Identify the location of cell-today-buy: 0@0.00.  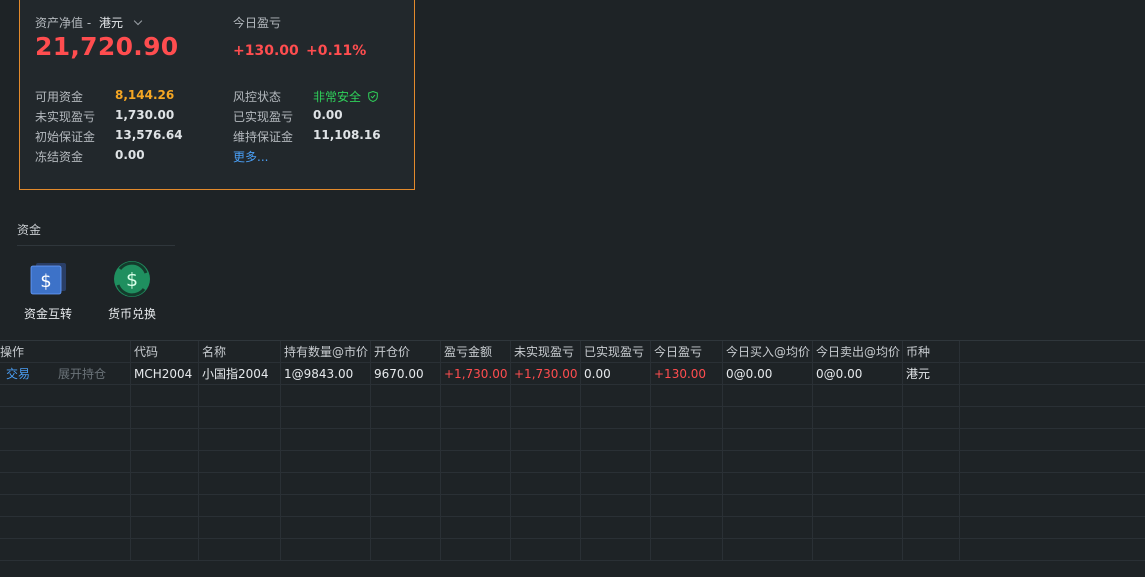
(768, 374).